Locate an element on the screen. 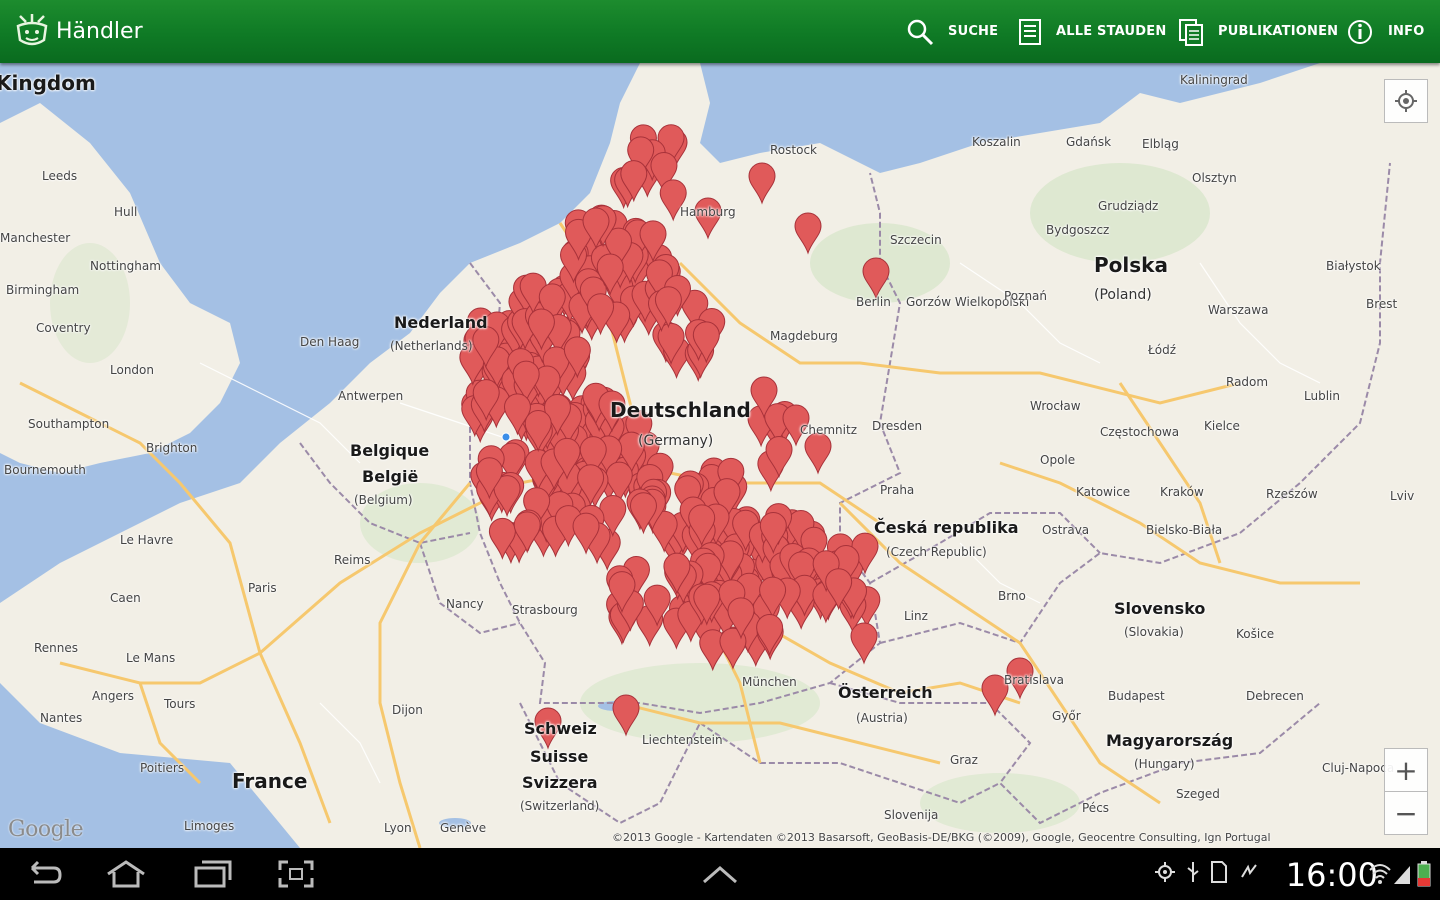 This screenshot has width=1440, height=900. map-label-szczecin: Szczecin is located at coordinates (916, 240).